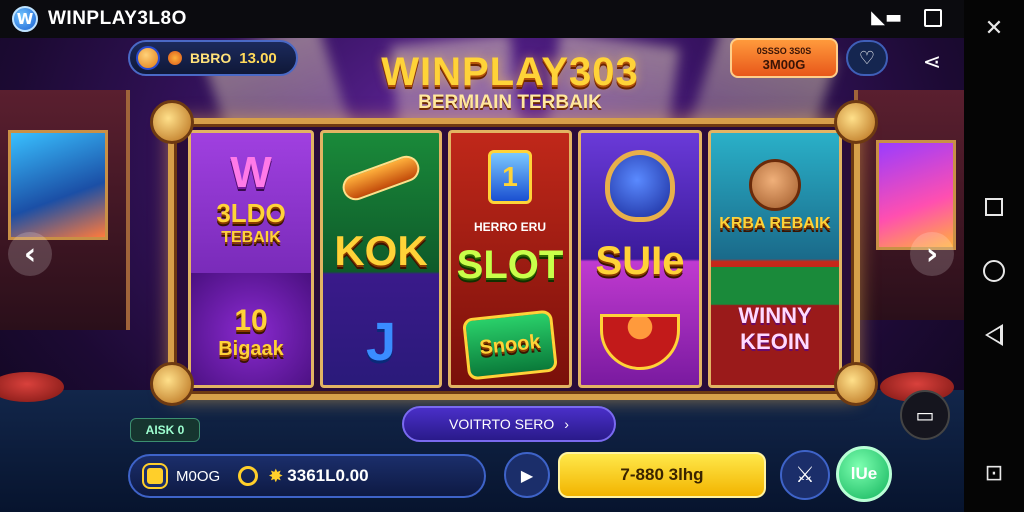 The width and height of the screenshot is (1024, 512). I want to click on reel-1-top-tile: W 3LDO TEBAIK, so click(251, 197).